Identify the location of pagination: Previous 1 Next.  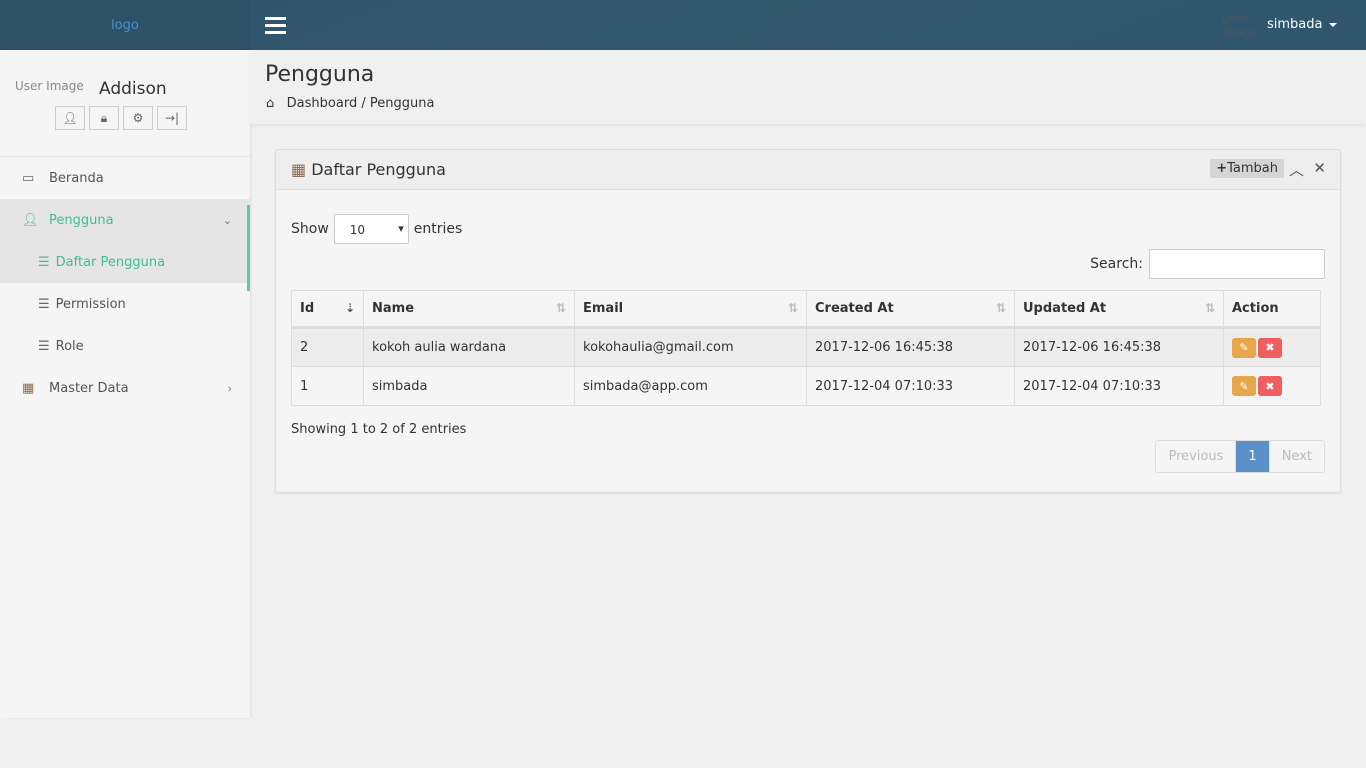
(1240, 456).